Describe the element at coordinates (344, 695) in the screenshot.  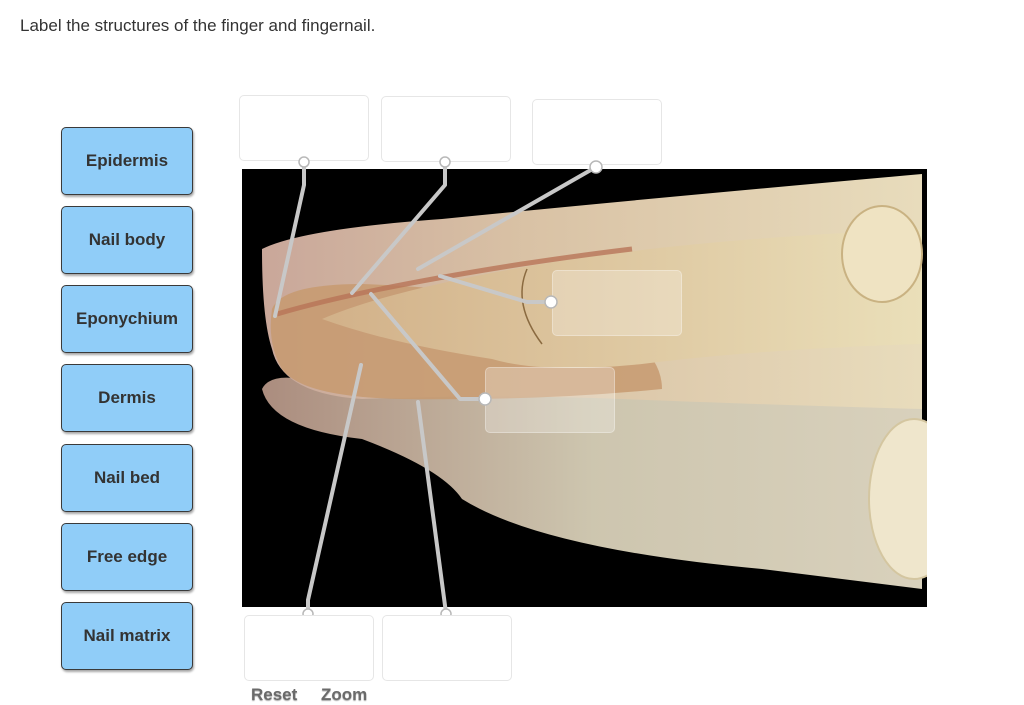
I see `zoom-button: Zoom` at that location.